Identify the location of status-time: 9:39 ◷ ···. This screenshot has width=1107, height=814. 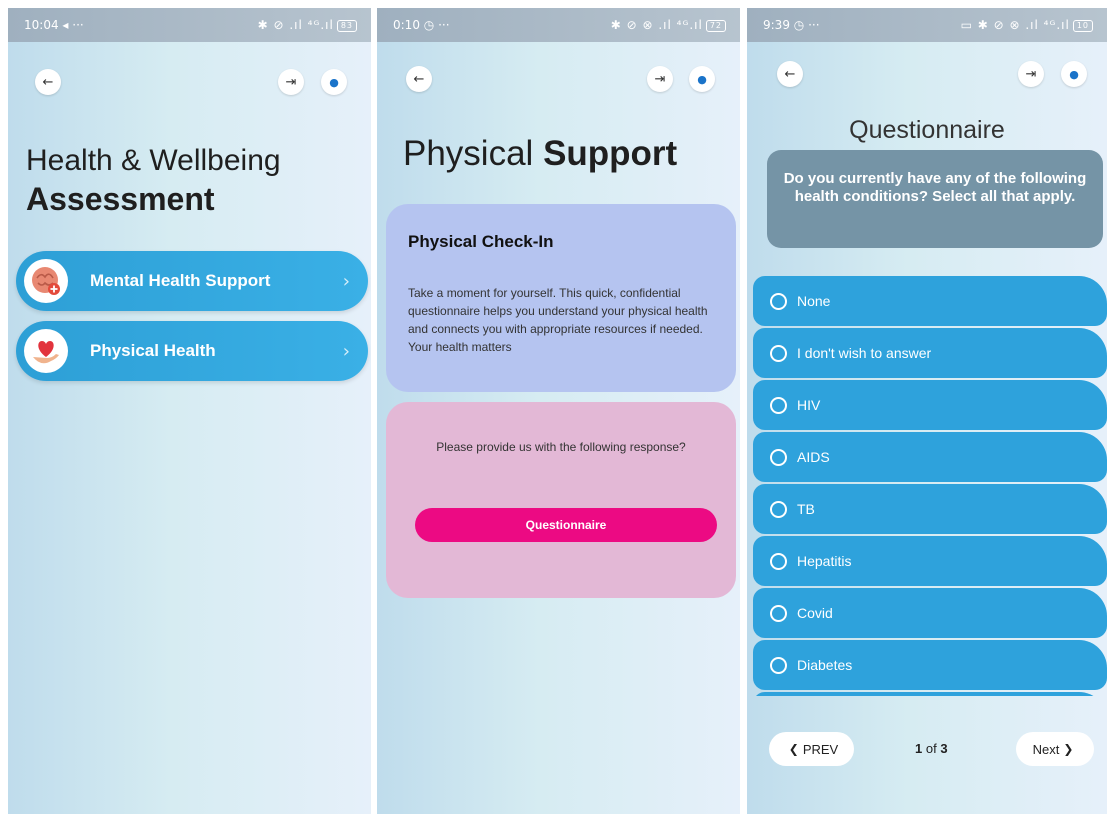
(791, 25).